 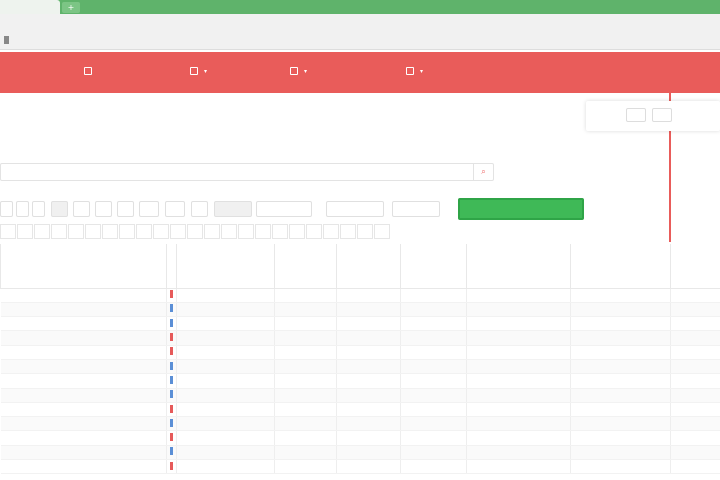 I want to click on caret-down-icon: ▾, so click(x=422, y=71).